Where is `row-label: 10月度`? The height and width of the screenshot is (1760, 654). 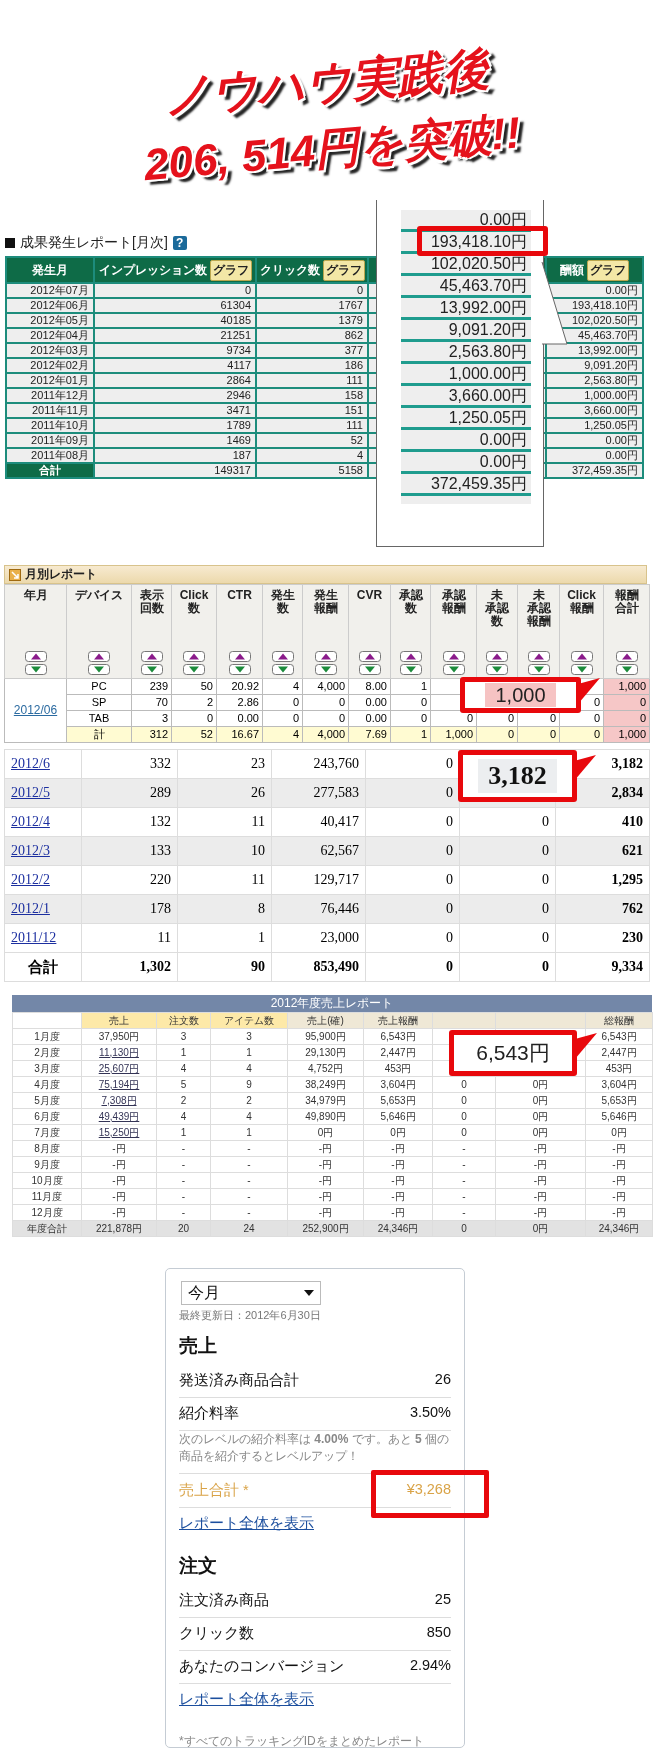
row-label: 10月度 is located at coordinates (47, 1180).